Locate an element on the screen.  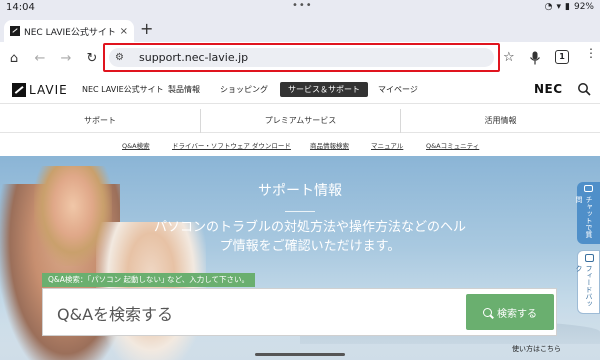
link-qa-community: Q&Aコミュニティ is located at coordinates (452, 145).